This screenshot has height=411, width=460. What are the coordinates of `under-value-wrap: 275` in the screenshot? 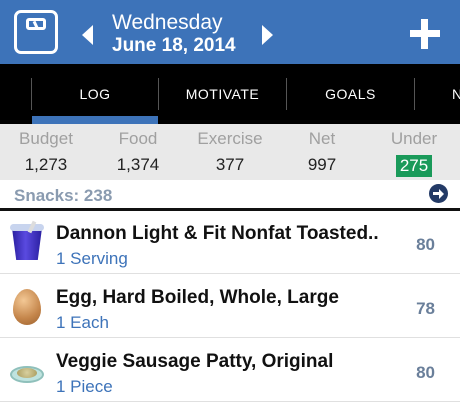 It's located at (414, 166).